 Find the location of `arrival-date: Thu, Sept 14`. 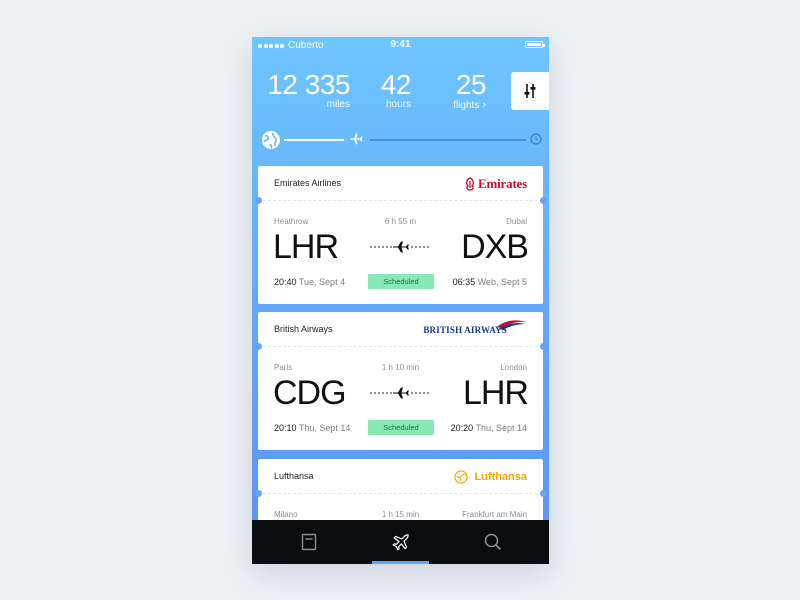

arrival-date: Thu, Sept 14 is located at coordinates (501, 428).